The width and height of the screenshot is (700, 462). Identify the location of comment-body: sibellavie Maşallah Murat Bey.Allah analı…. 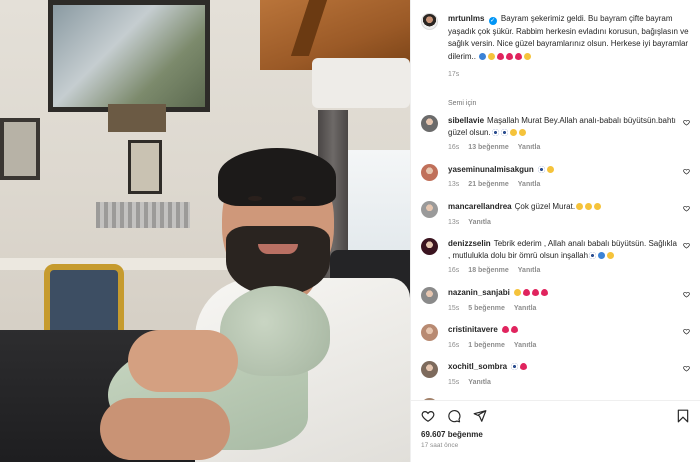
(564, 134).